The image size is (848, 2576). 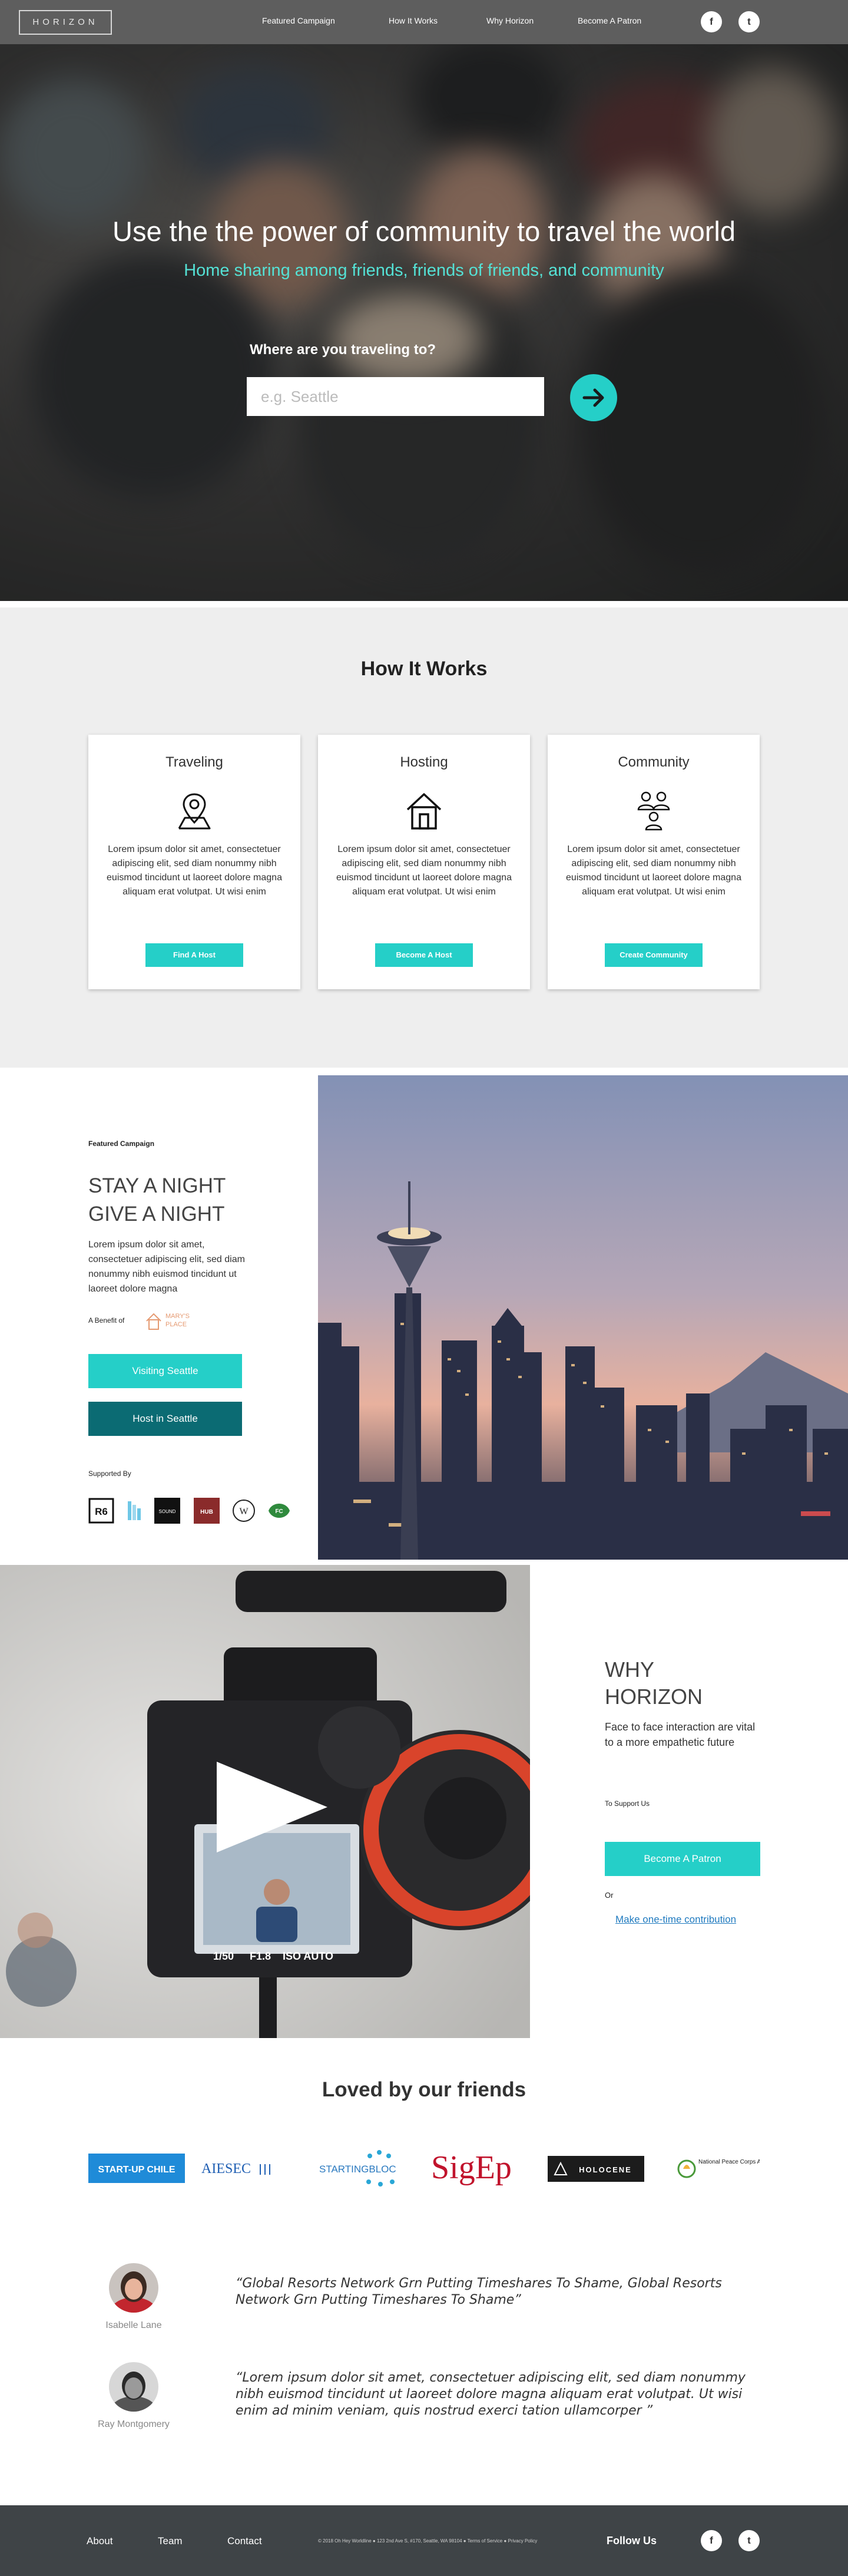 I want to click on partner-sigep-text: SigEp, so click(x=471, y=2167).